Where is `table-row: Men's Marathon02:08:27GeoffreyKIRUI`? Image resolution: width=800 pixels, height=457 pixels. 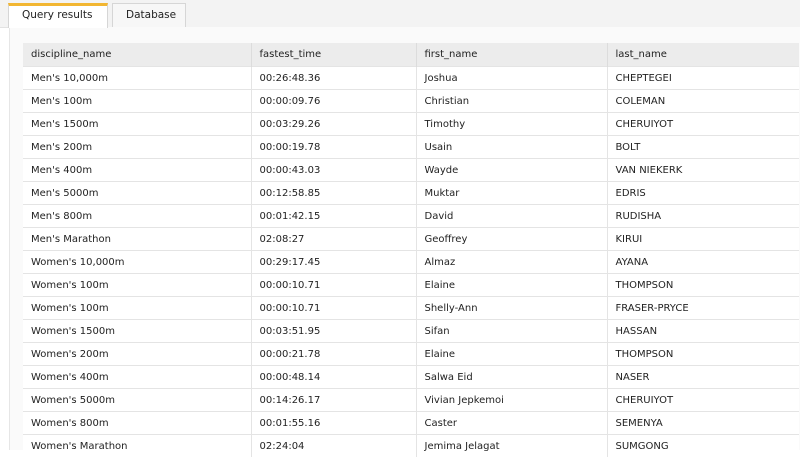
table-row: Men's Marathon02:08:27GeoffreyKIRUI is located at coordinates (411, 239).